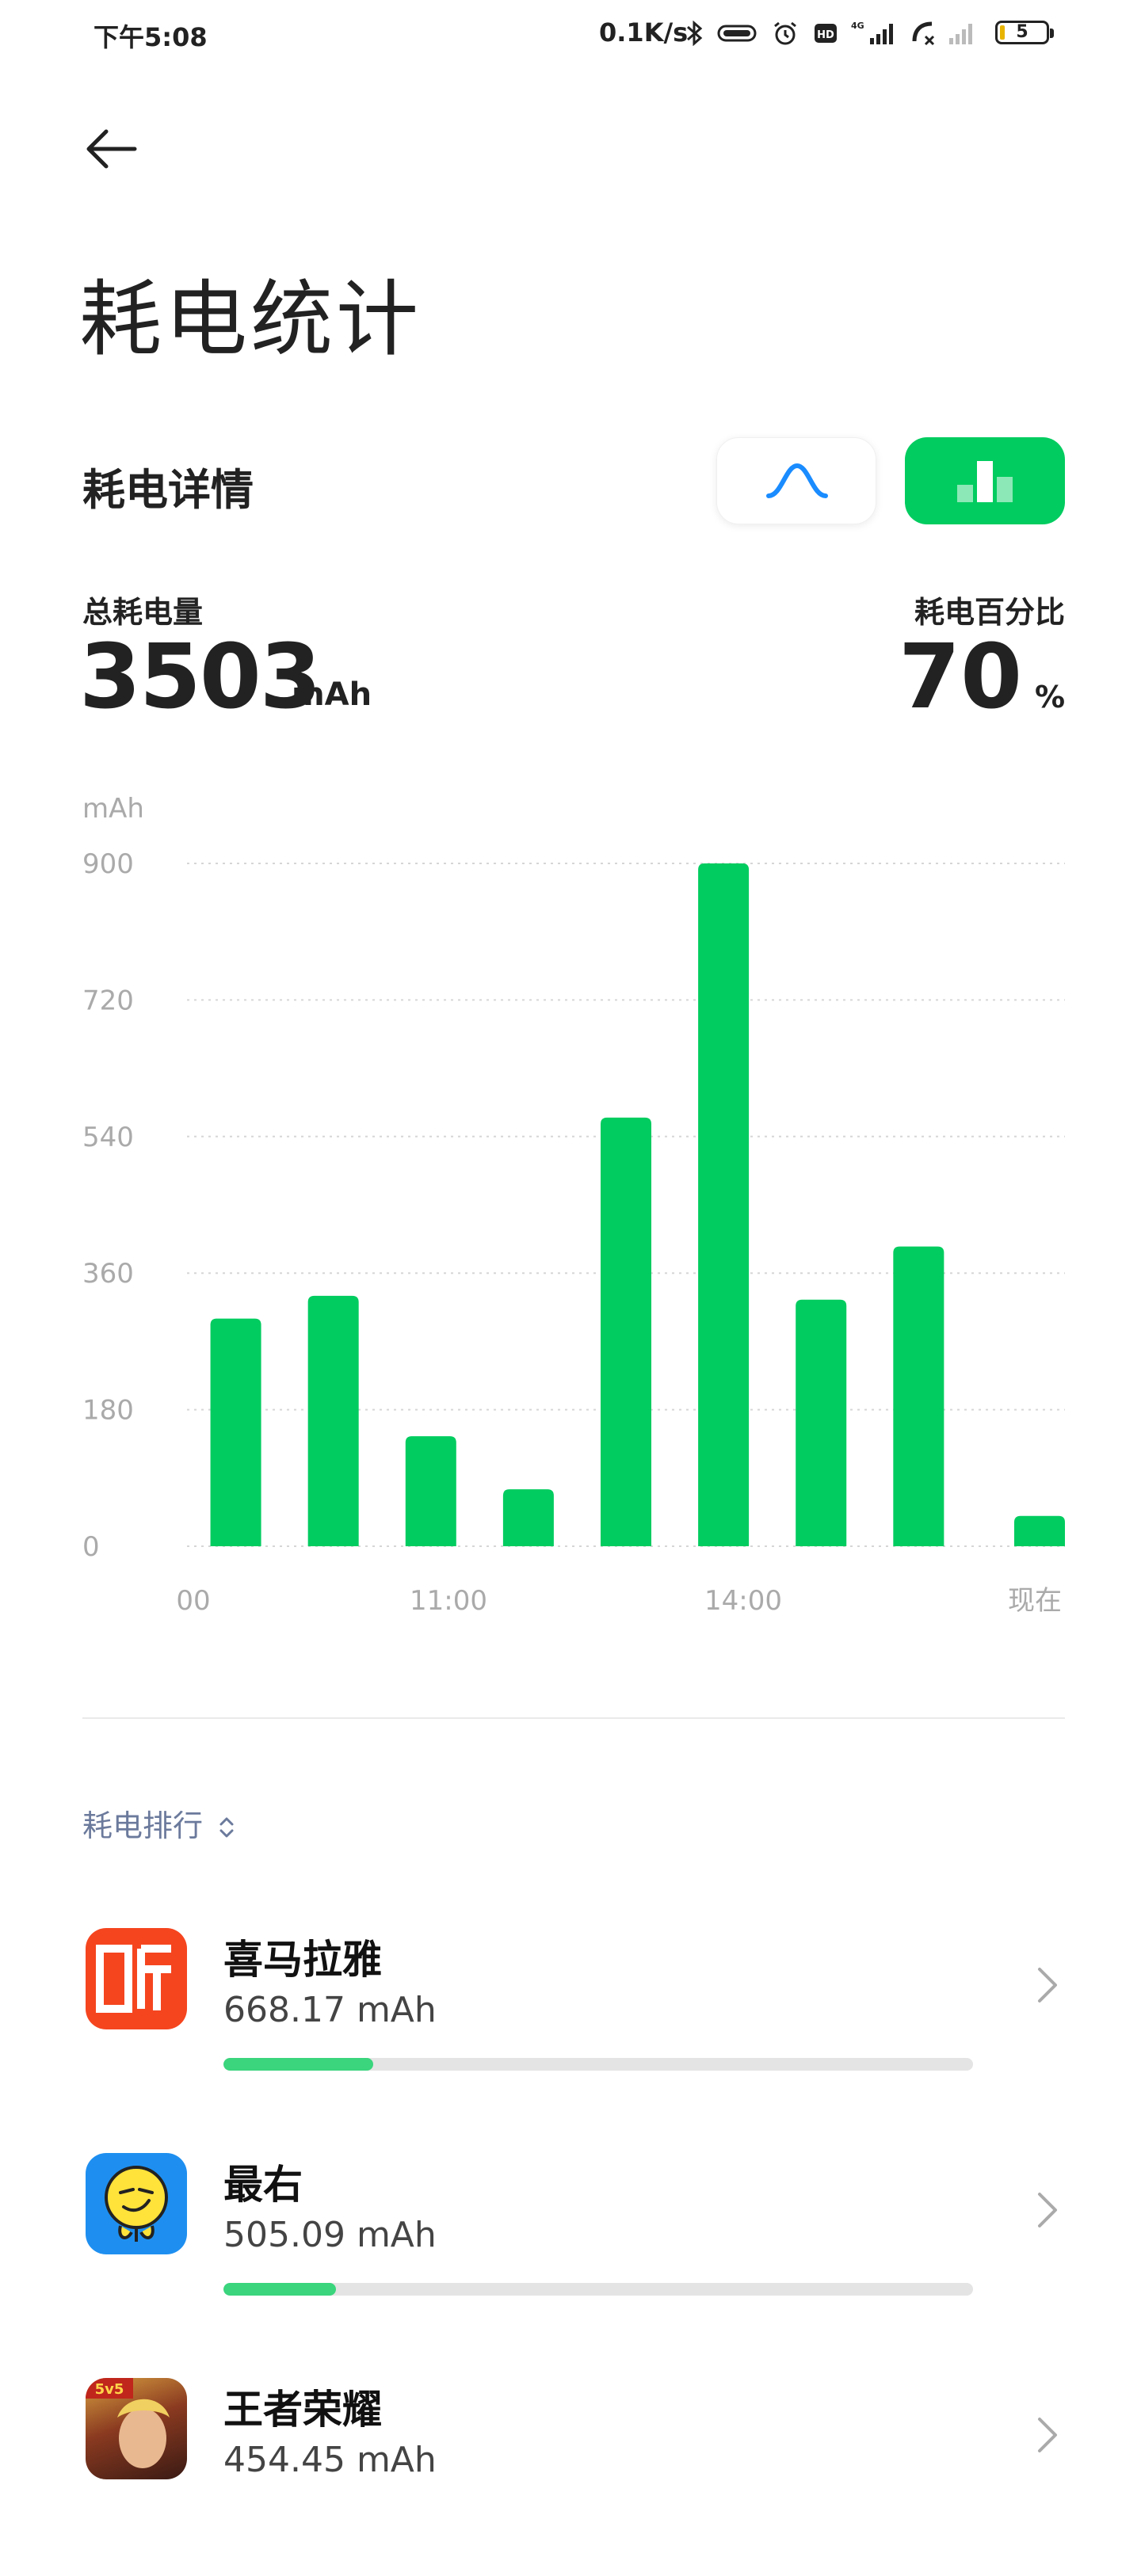  Describe the element at coordinates (330, 2010) in the screenshot. I see `app-consumption: 668.17 mAh` at that location.